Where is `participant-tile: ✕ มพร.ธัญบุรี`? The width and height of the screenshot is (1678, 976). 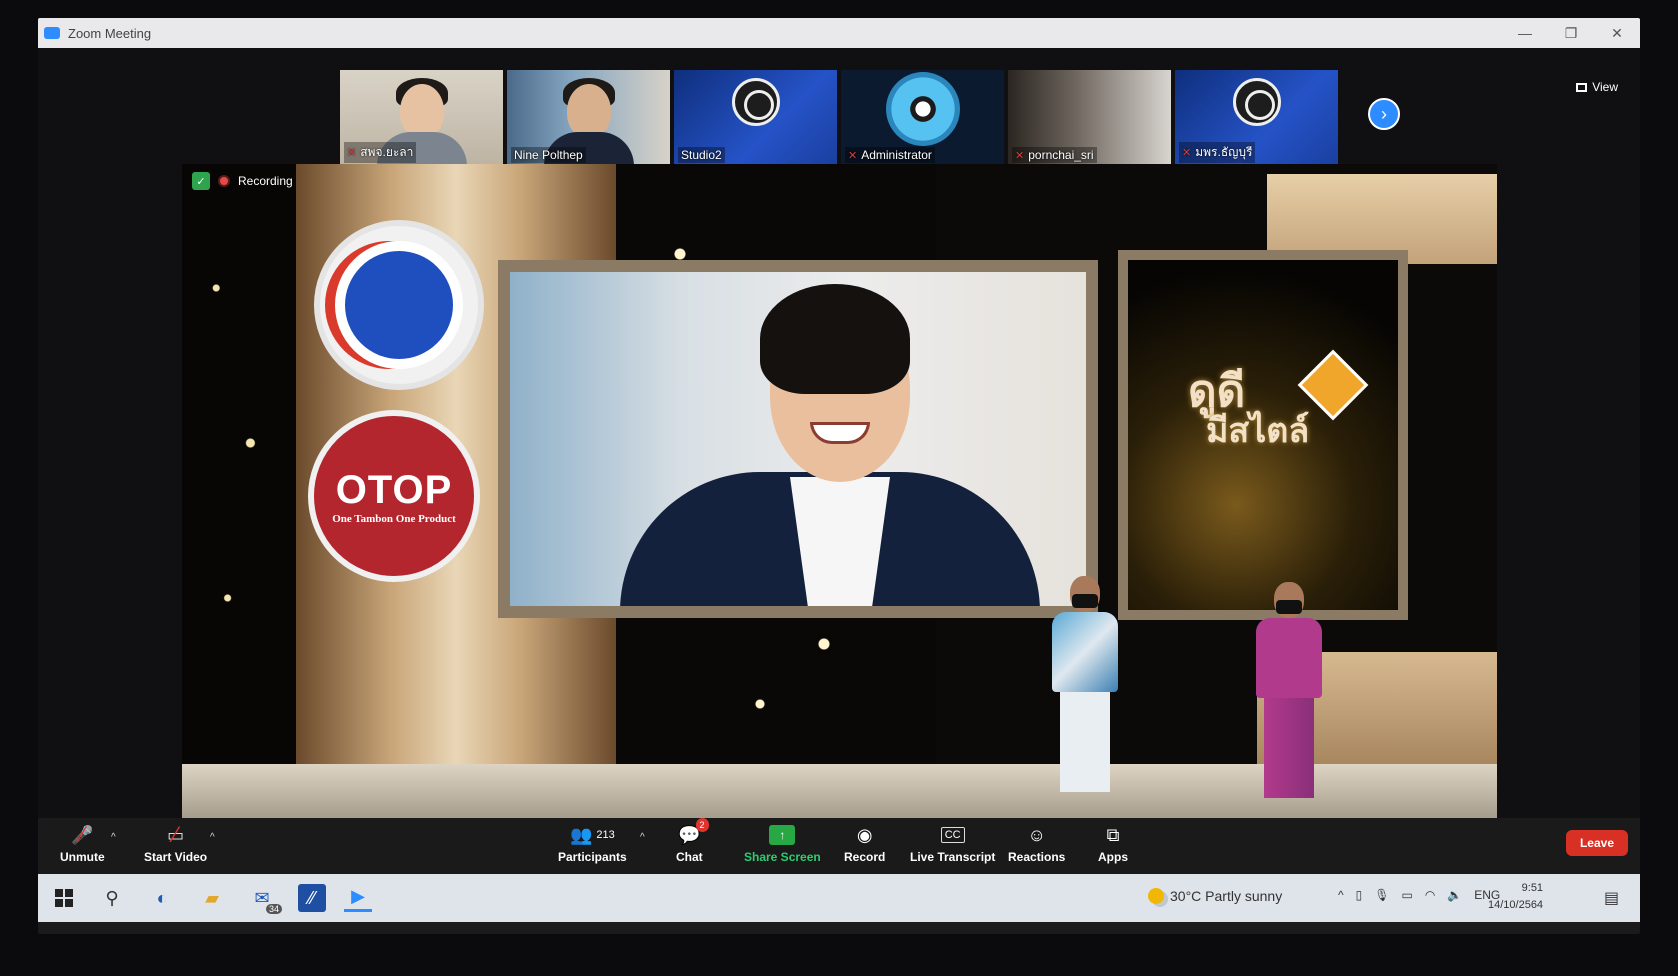
participant-tile: ✕ มพร.ธัญบุรี is located at coordinates (1256, 118).